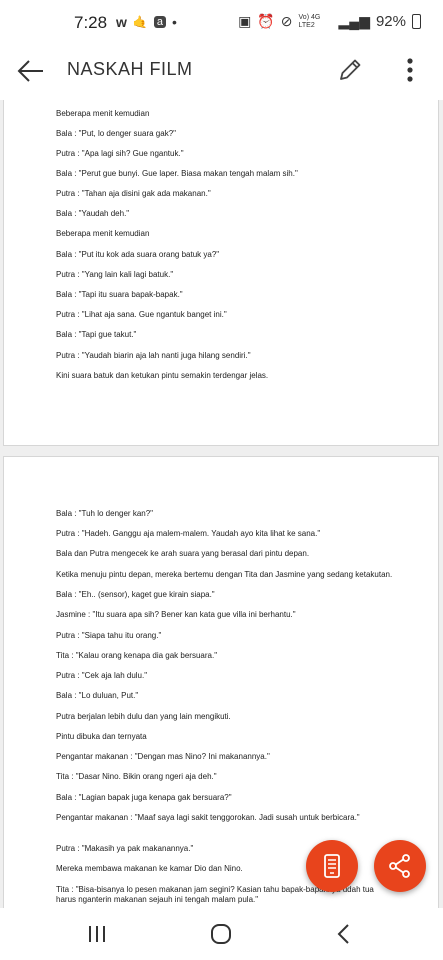  What do you see at coordinates (119, 294) in the screenshot?
I see `script-line: Bala : "Tapi itu suara bapak-bapak."` at bounding box center [119, 294].